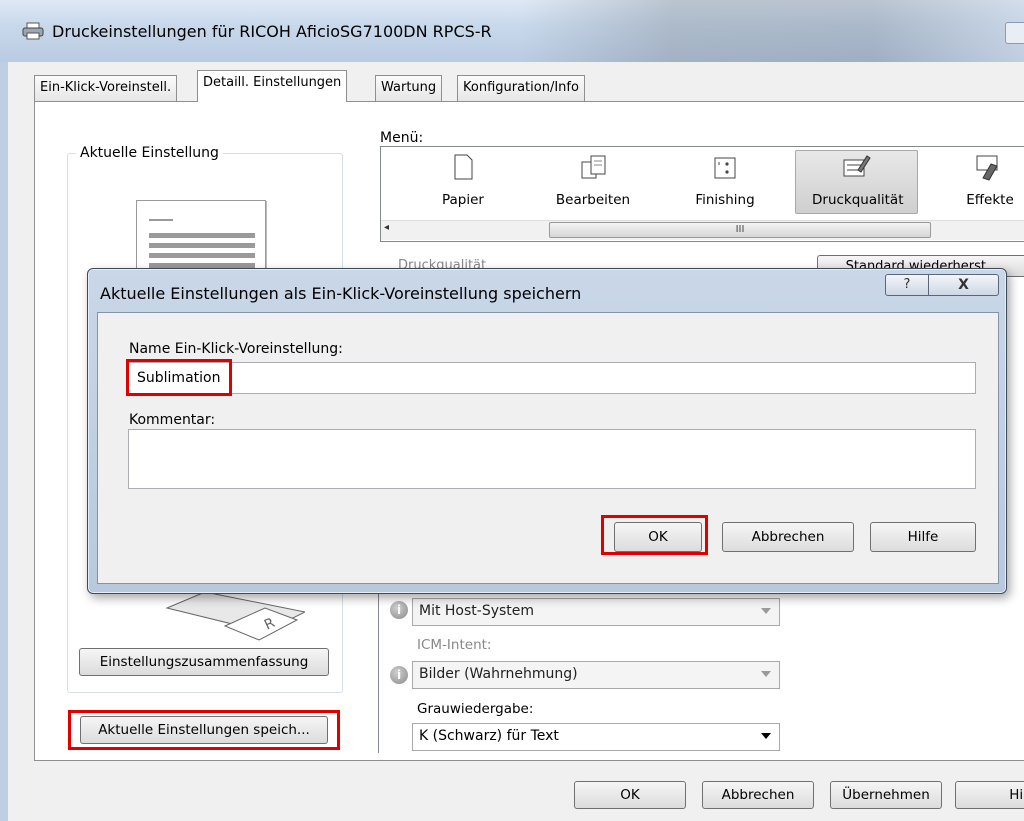  I want to click on icm-intent-label: ICM-Intent:, so click(454, 645).